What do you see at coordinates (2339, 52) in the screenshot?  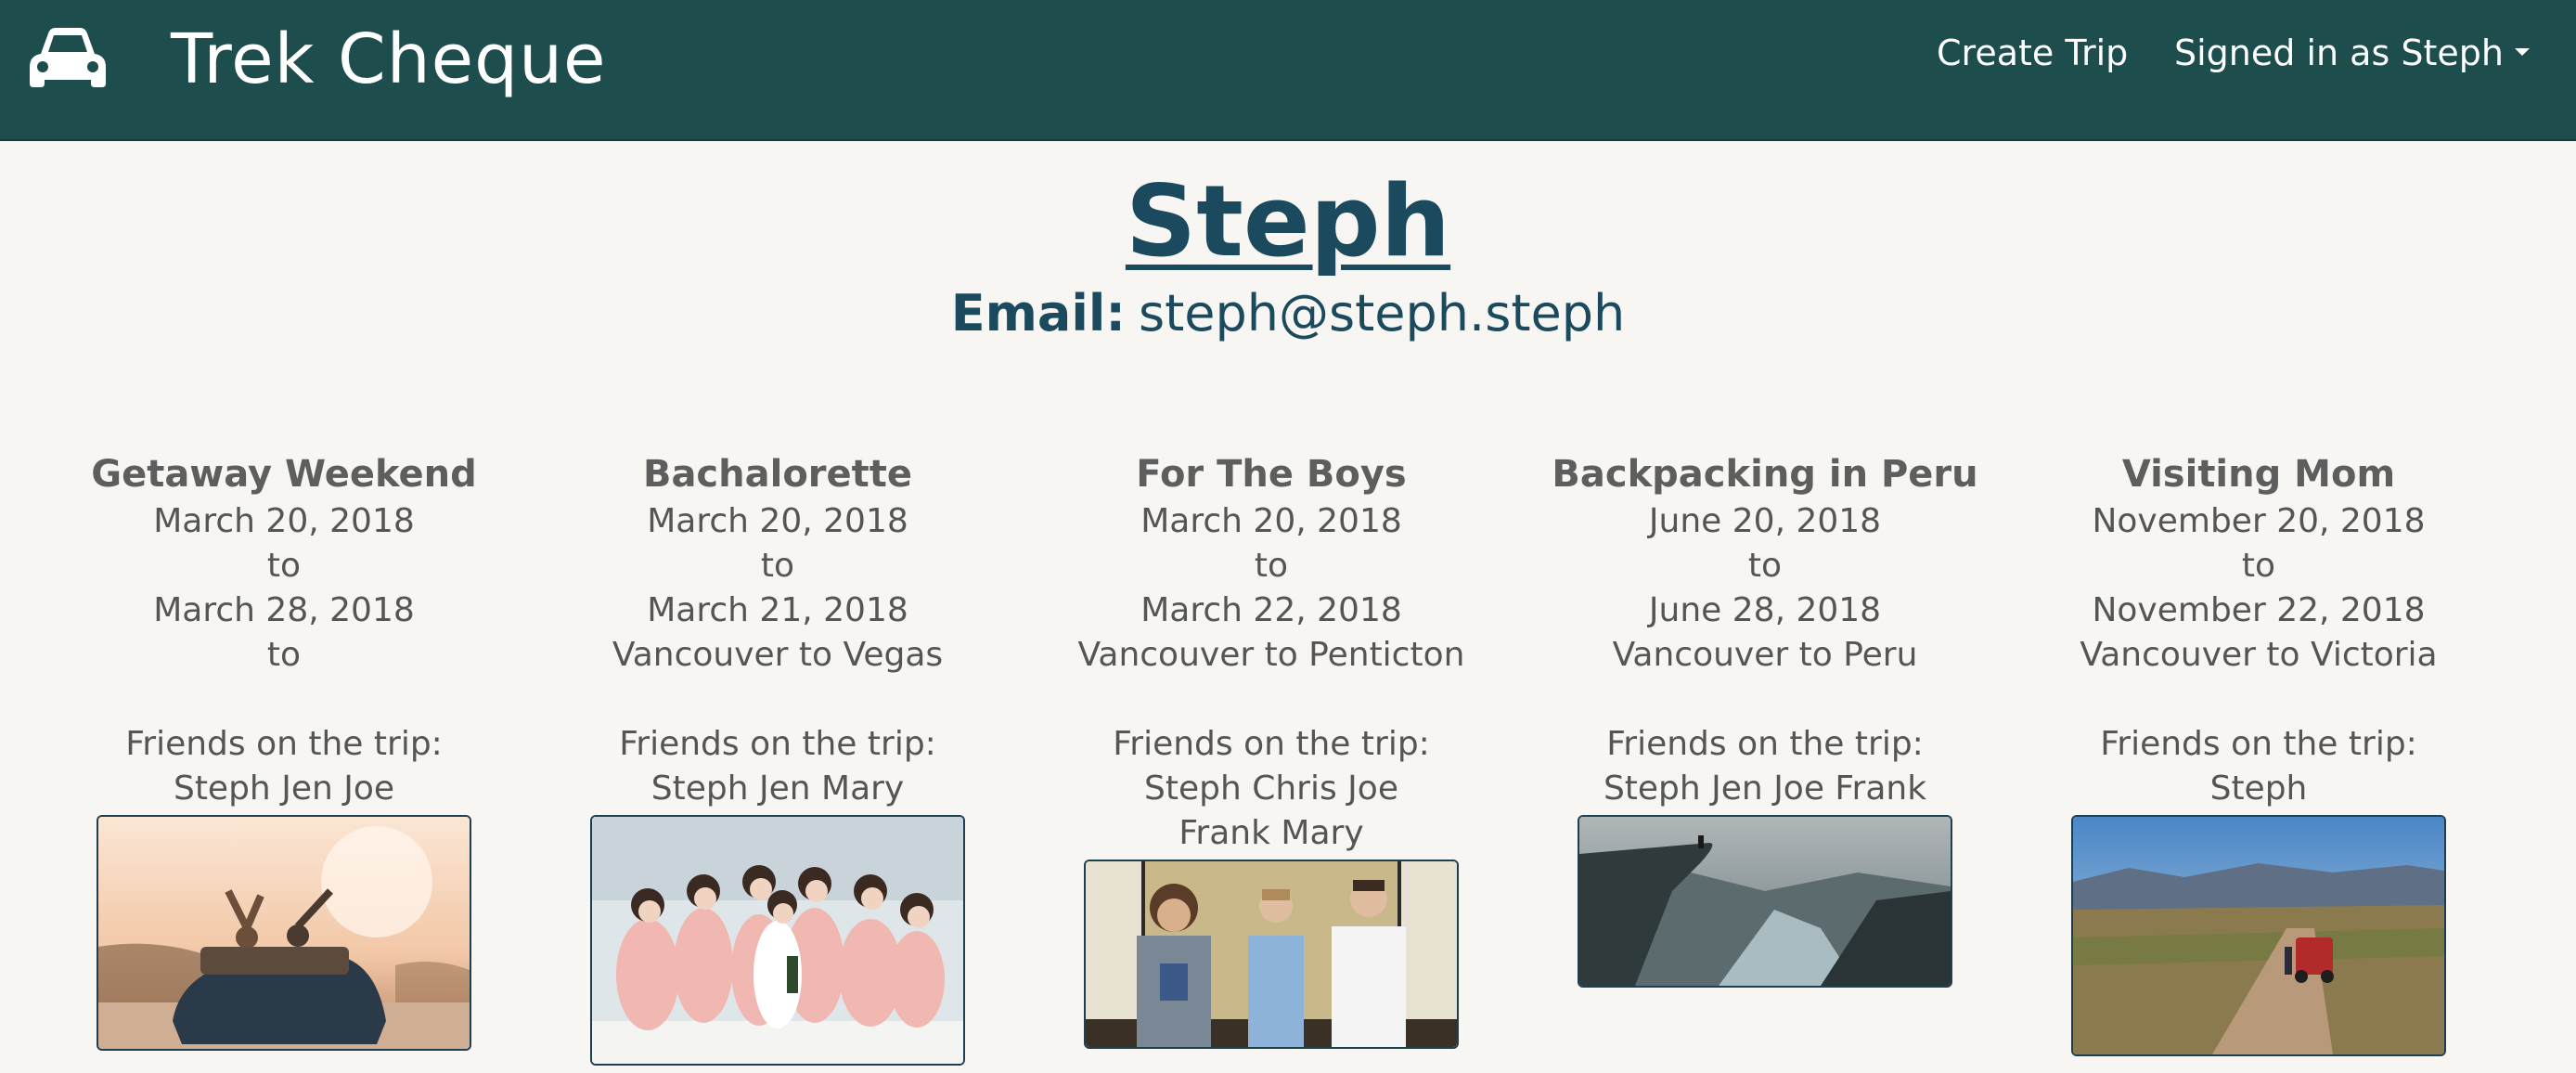 I see `signed-in-label: Signed in as Steph` at bounding box center [2339, 52].